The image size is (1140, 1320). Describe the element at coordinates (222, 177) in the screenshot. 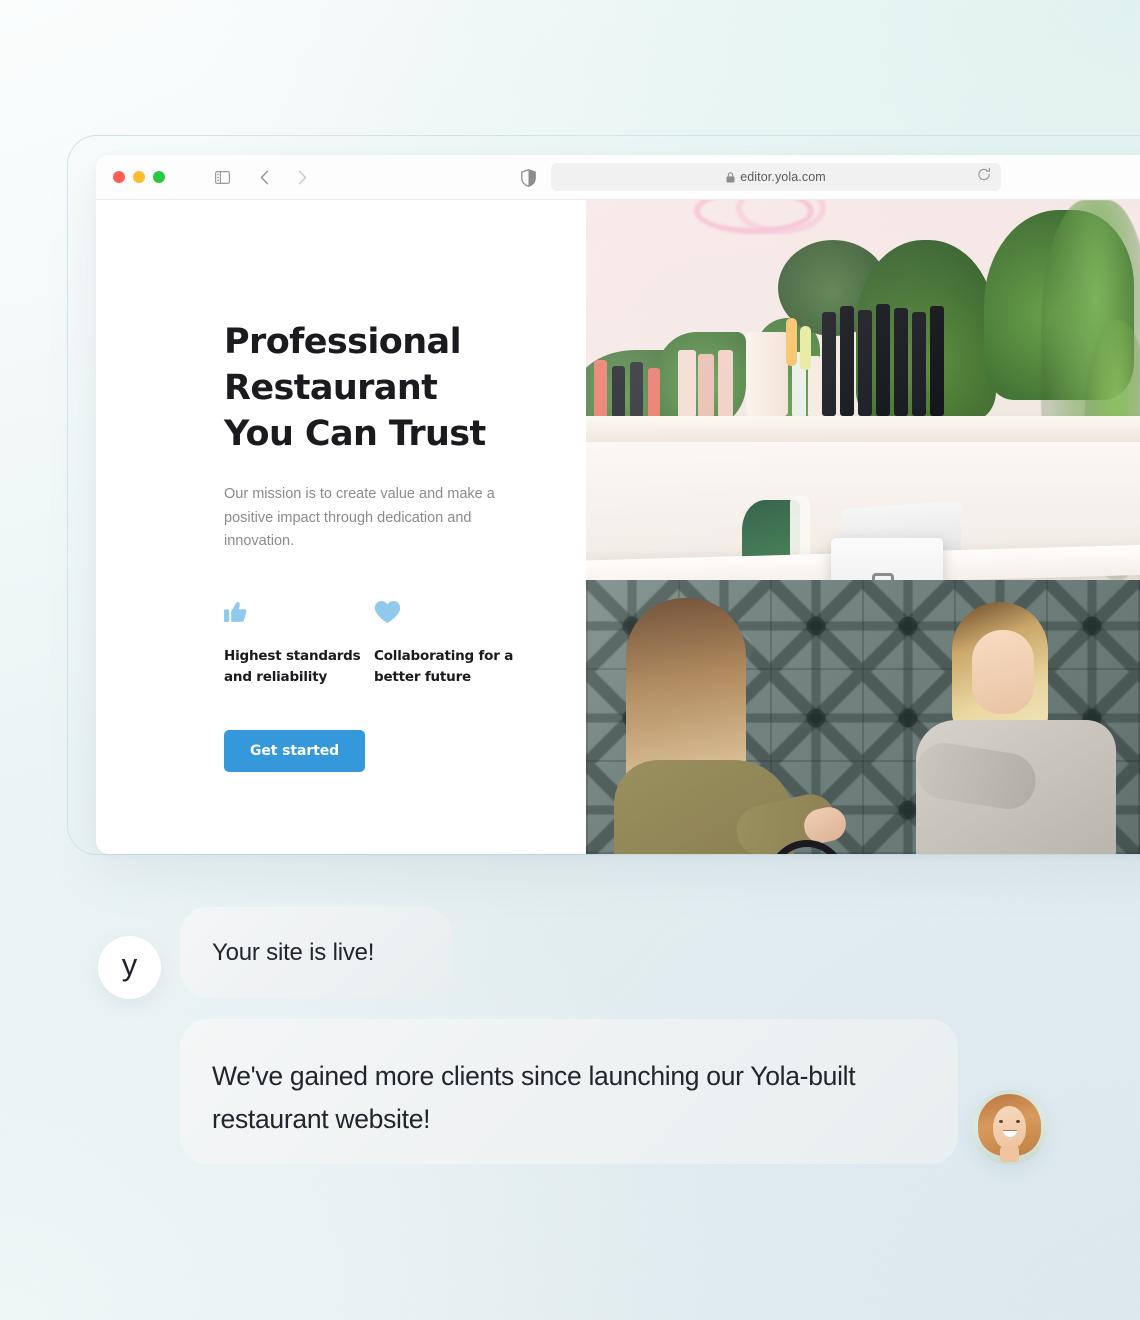

I see `sidebar-toggle-icon` at that location.